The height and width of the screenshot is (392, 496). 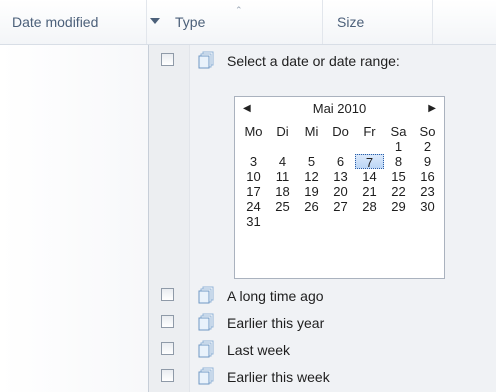 What do you see at coordinates (369, 176) in the screenshot?
I see `calendar-day: 14` at bounding box center [369, 176].